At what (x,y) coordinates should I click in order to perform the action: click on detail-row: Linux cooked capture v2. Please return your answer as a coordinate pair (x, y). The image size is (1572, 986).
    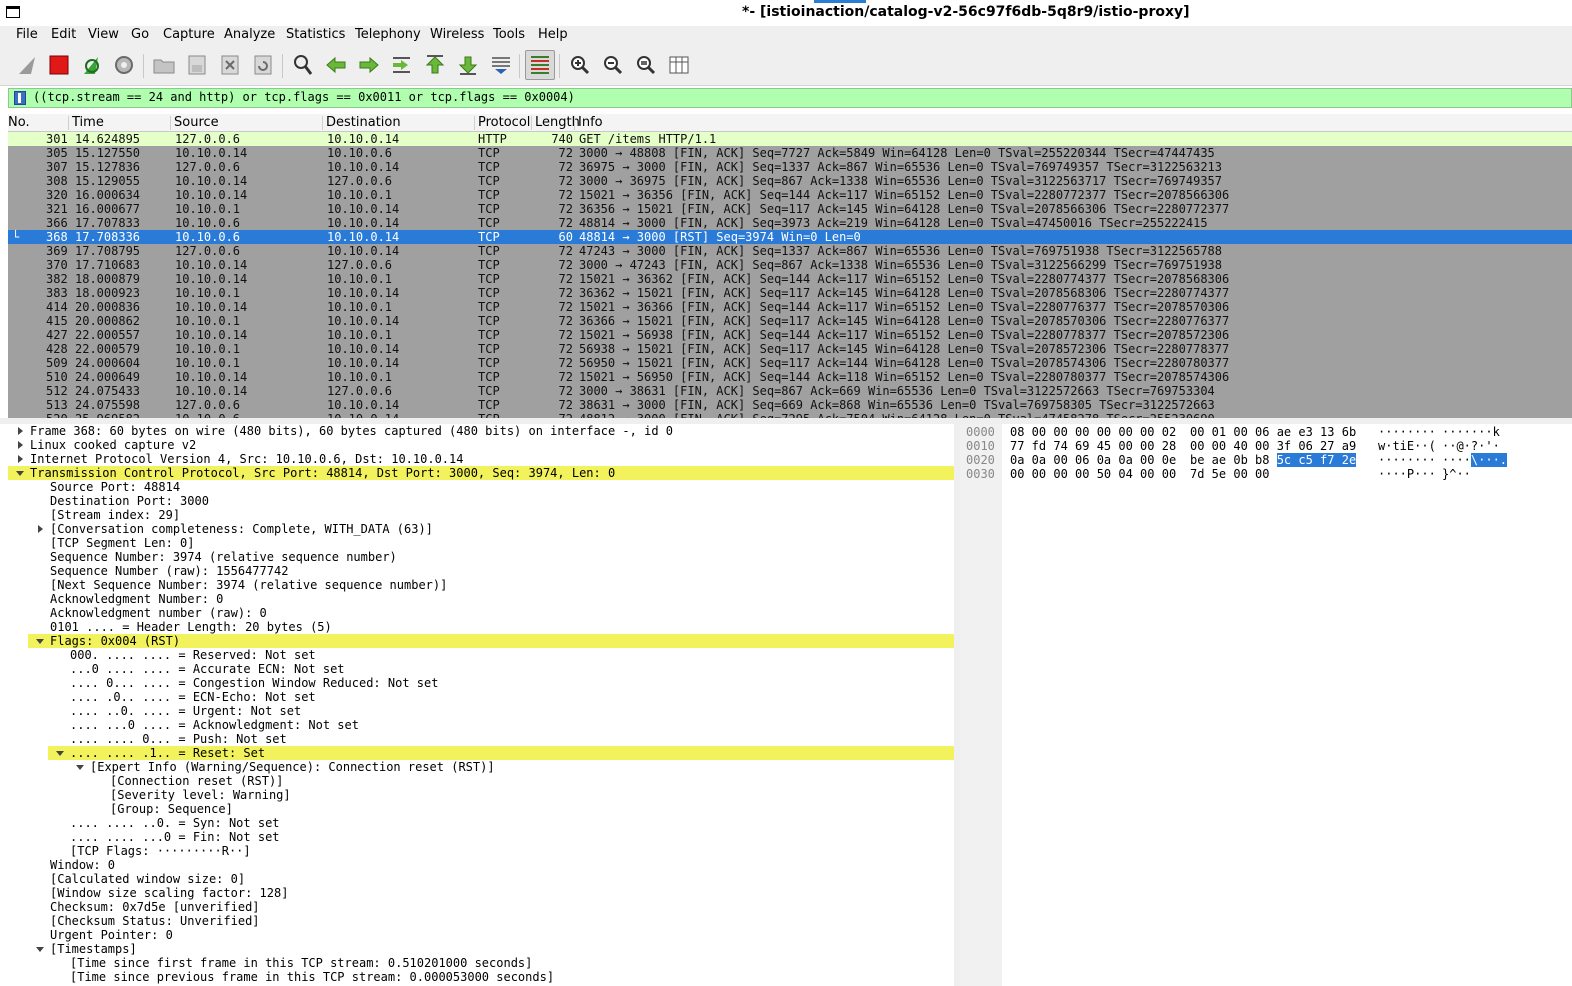
    Looking at the image, I should click on (481, 445).